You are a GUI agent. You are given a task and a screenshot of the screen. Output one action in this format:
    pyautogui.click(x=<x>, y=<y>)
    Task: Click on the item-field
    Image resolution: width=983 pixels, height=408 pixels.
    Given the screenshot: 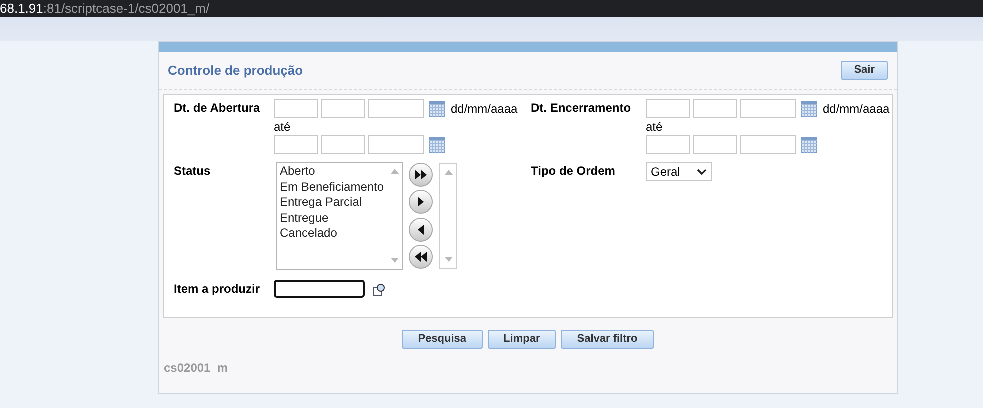 What is the action you would take?
    pyautogui.click(x=319, y=289)
    